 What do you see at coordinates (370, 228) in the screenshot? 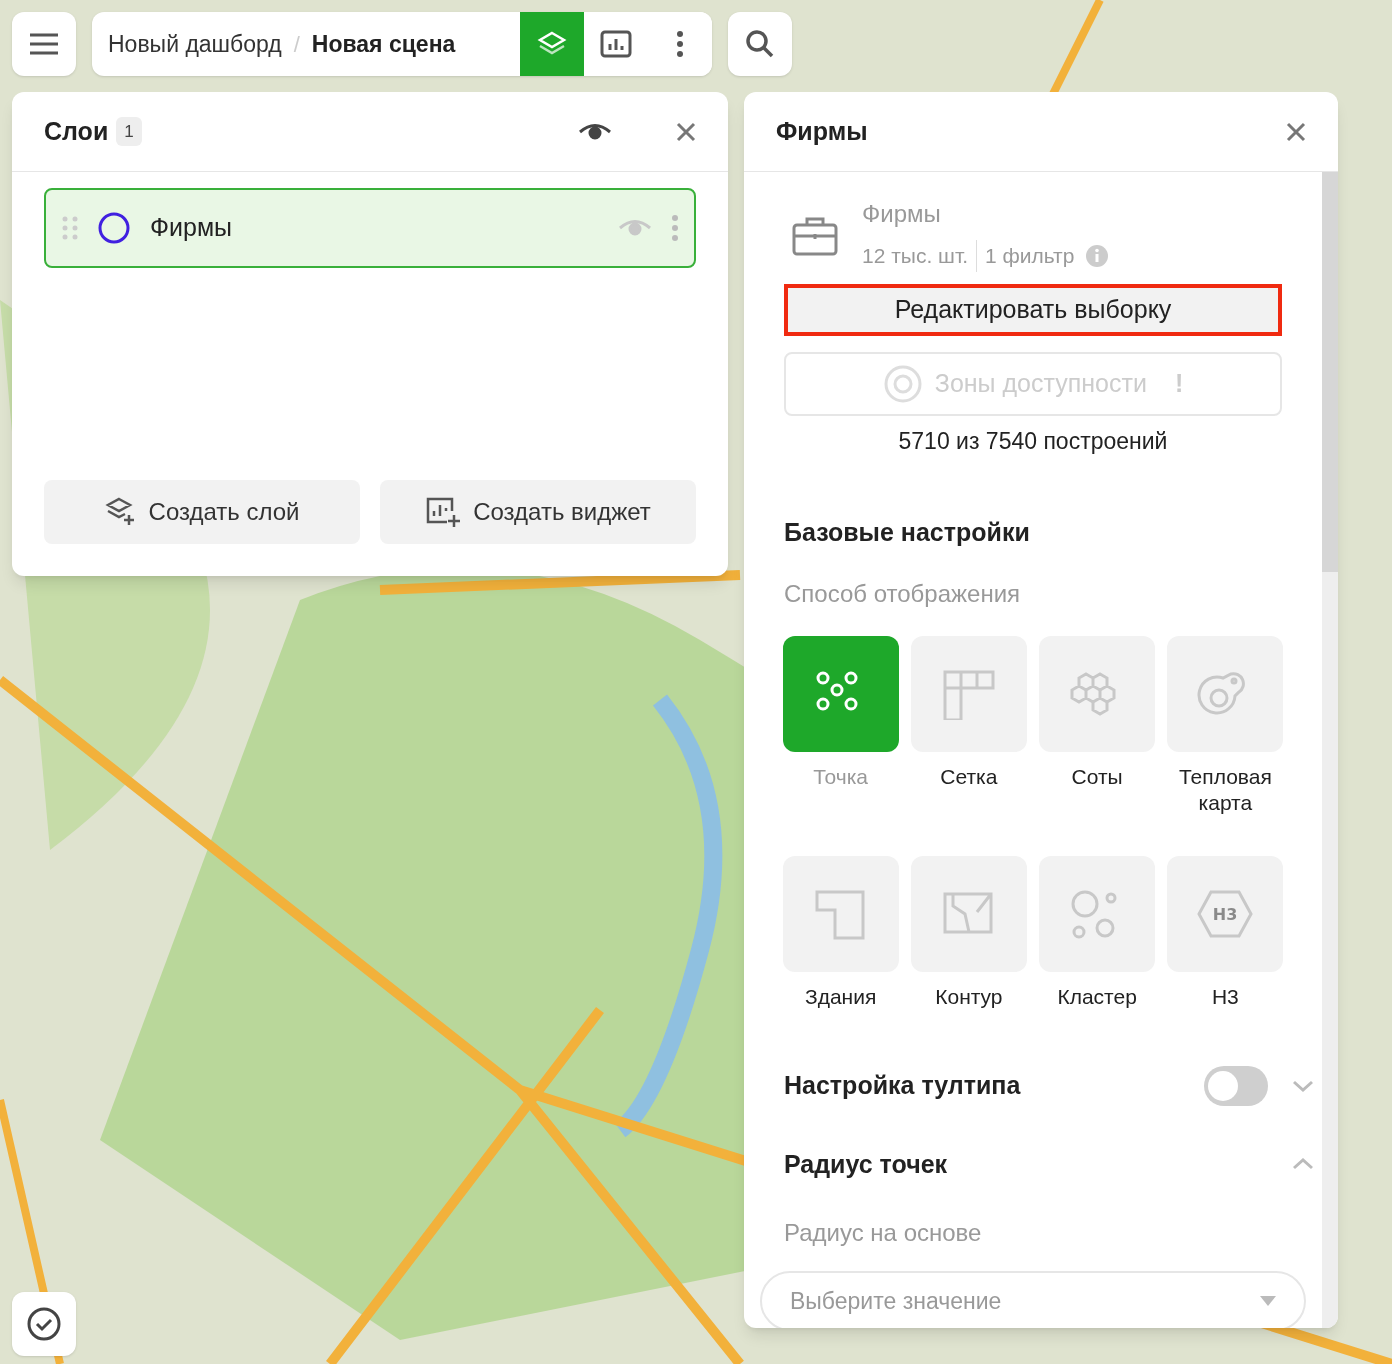
I see `layer-item: Фирмы` at bounding box center [370, 228].